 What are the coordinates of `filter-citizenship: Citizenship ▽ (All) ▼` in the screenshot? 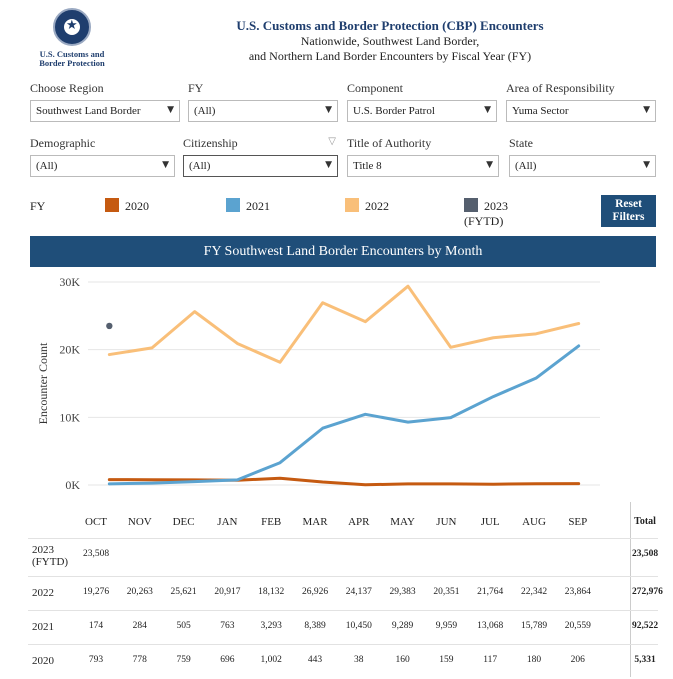 It's located at (260, 156).